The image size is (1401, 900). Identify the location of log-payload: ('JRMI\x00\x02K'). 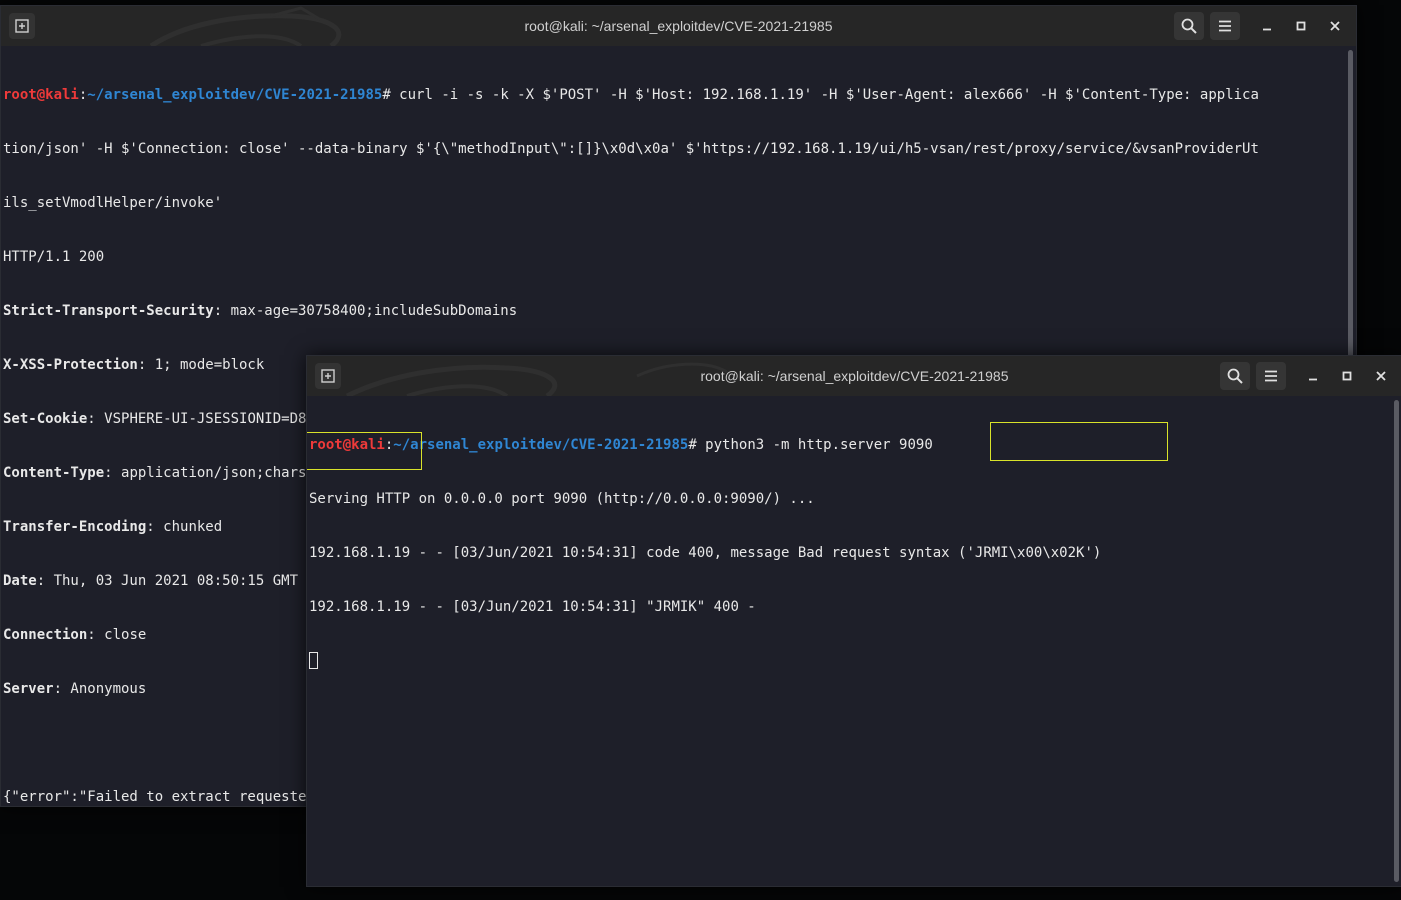
(1030, 553).